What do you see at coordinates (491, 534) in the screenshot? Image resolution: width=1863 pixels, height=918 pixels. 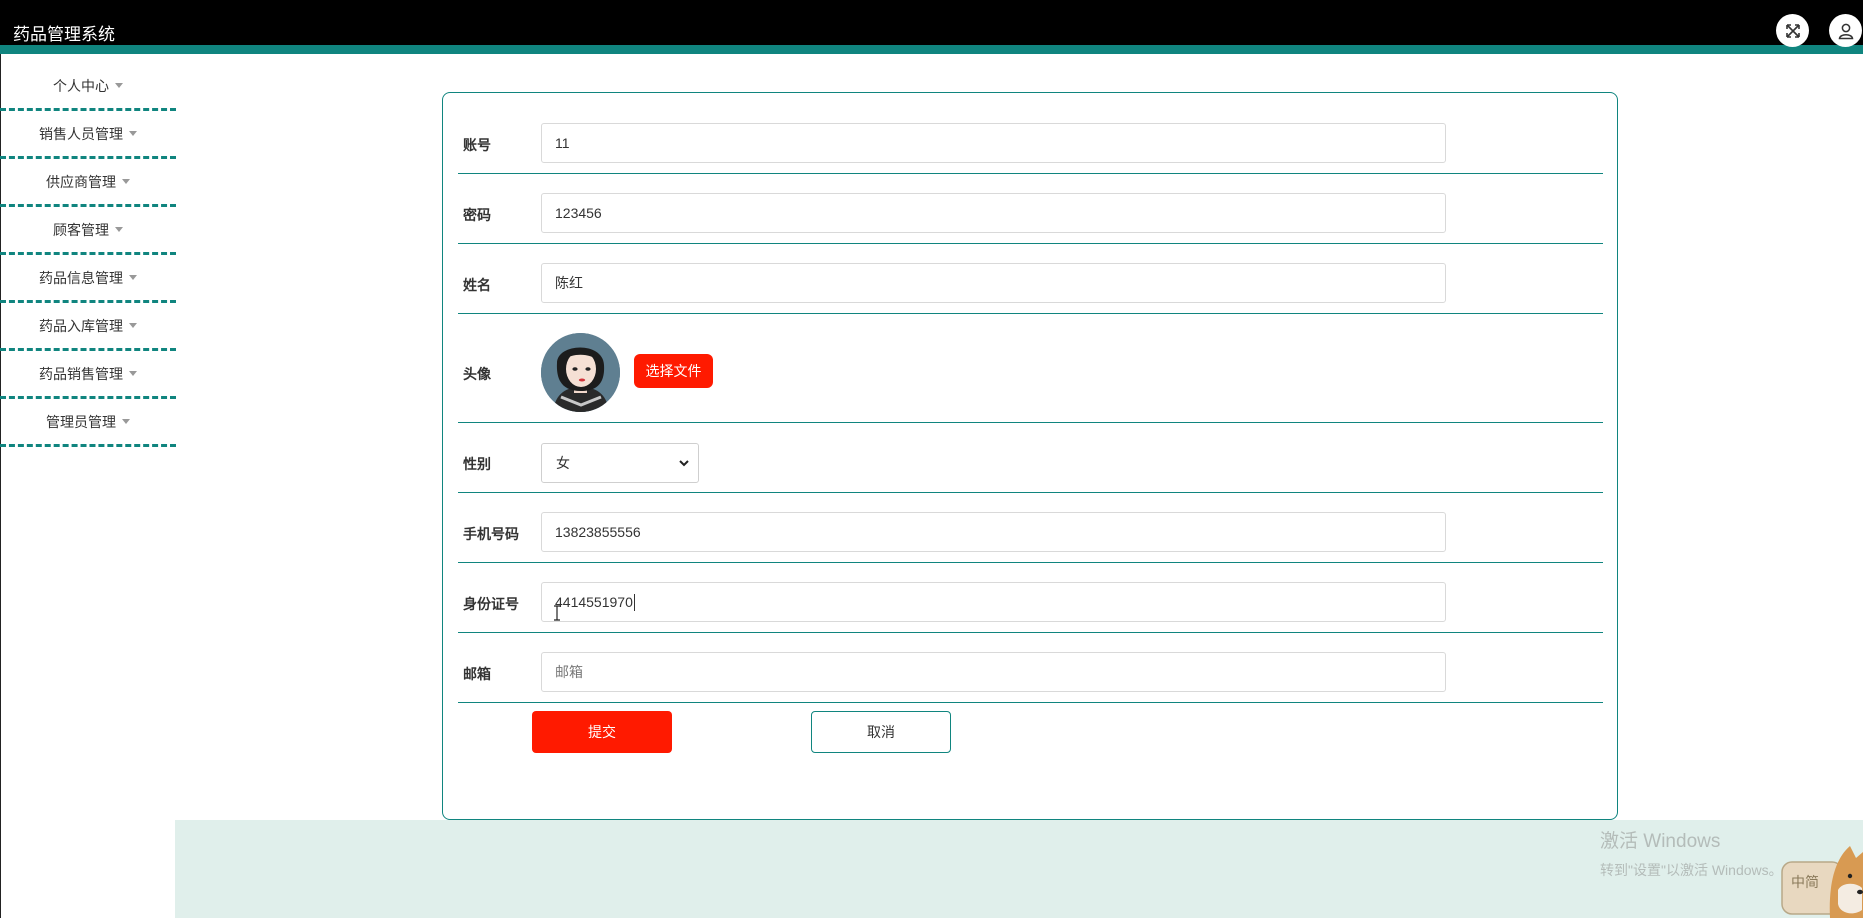 I see `phone-label: 手机号码` at bounding box center [491, 534].